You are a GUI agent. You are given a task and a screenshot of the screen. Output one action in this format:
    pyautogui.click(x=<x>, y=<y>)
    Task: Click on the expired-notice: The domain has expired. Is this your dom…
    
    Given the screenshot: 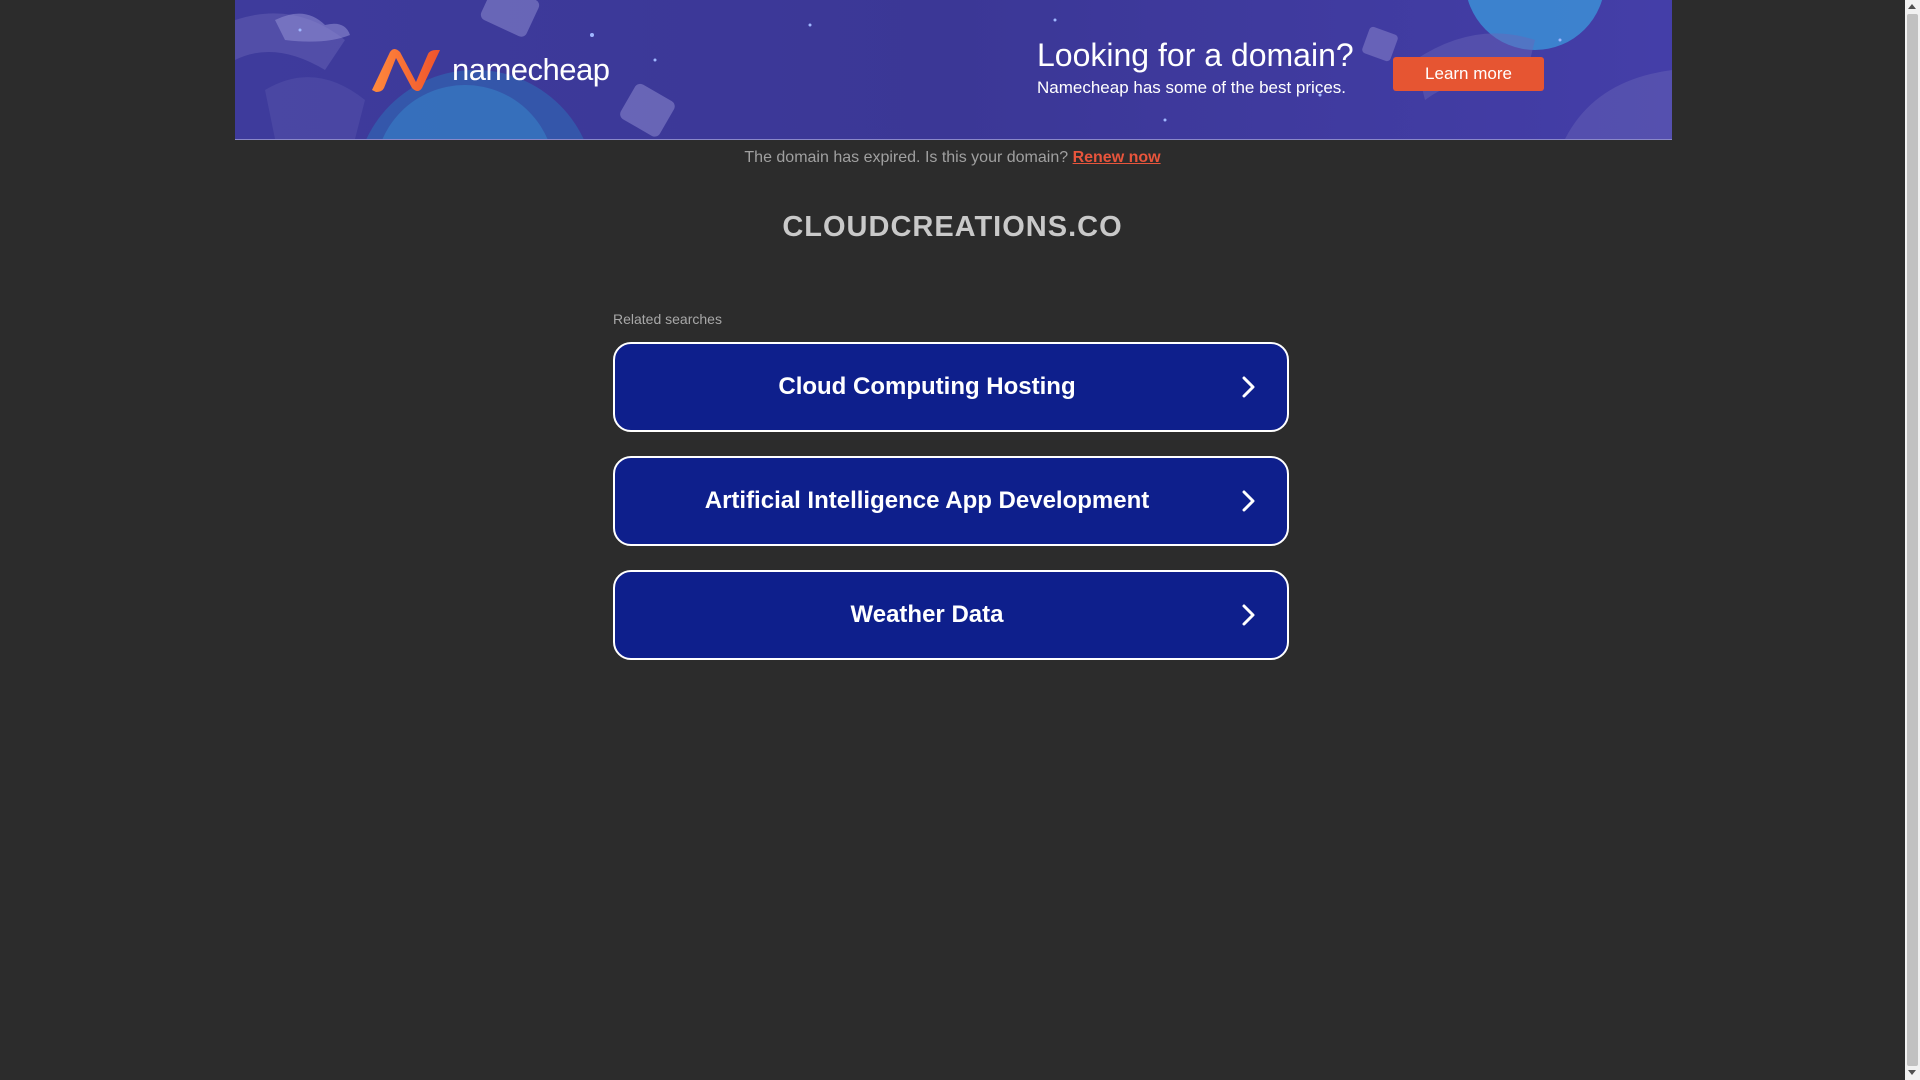 What is the action you would take?
    pyautogui.click(x=952, y=158)
    